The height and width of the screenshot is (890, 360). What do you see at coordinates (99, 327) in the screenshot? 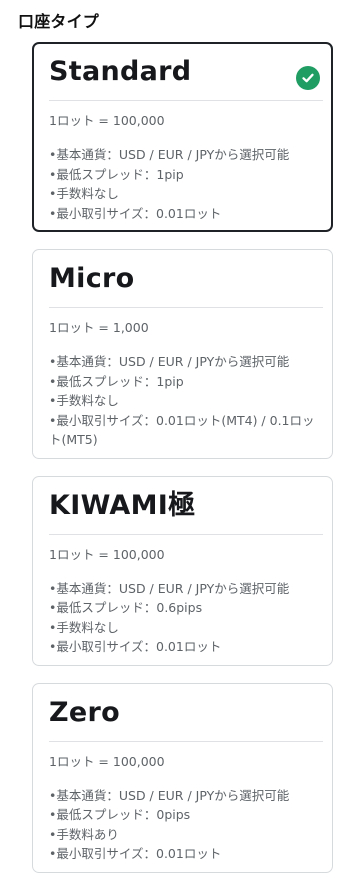
I see `lot-size: 1ロット = 1,000` at bounding box center [99, 327].